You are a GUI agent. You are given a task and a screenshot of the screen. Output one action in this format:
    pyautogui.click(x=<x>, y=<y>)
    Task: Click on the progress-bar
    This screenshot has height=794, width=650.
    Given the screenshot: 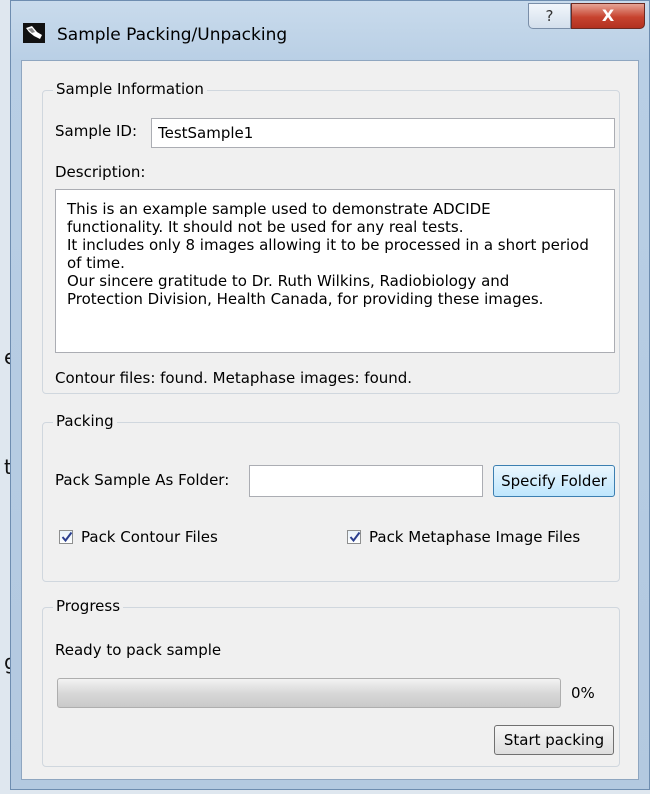 What is the action you would take?
    pyautogui.click(x=309, y=693)
    